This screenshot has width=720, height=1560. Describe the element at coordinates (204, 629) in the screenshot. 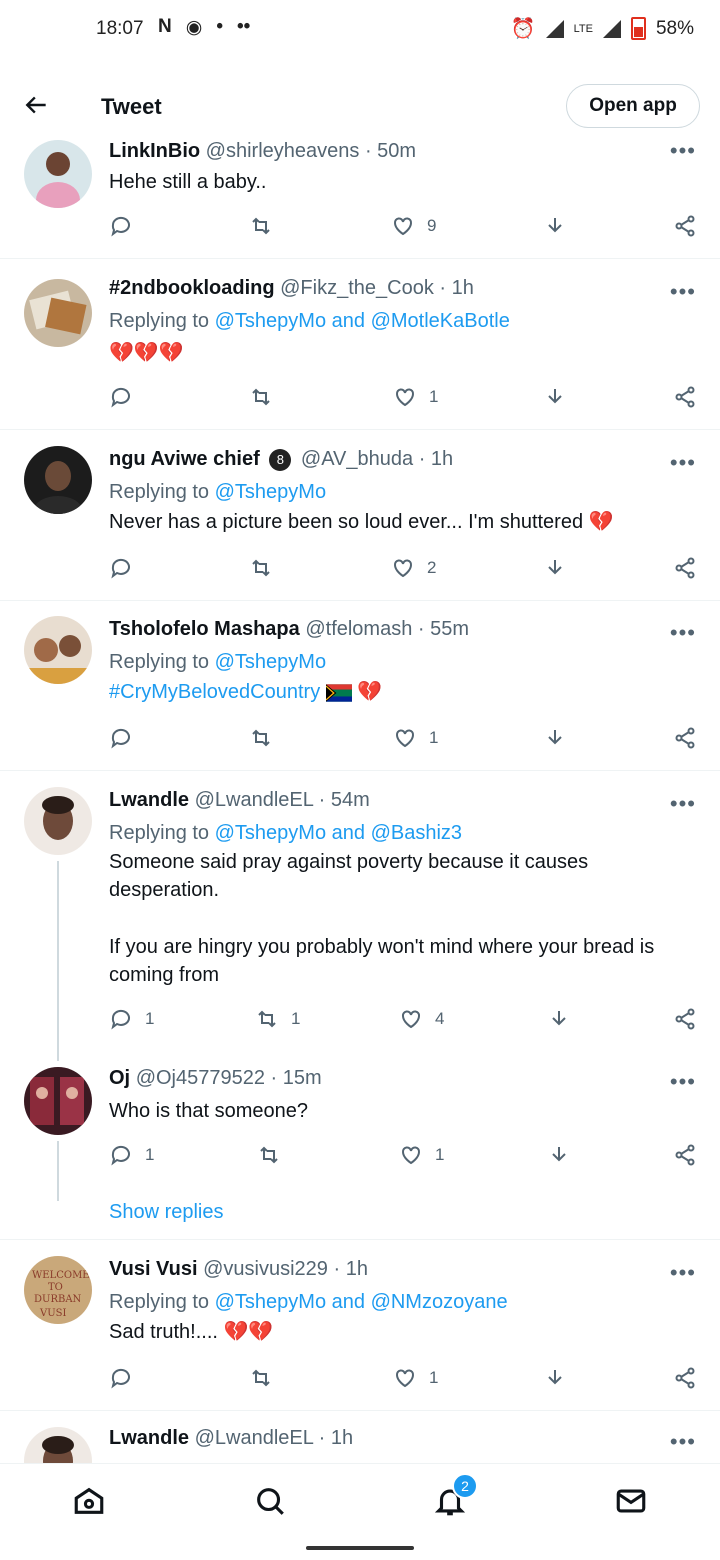

I see `display-name: Tsholofelo Mashapa` at that location.